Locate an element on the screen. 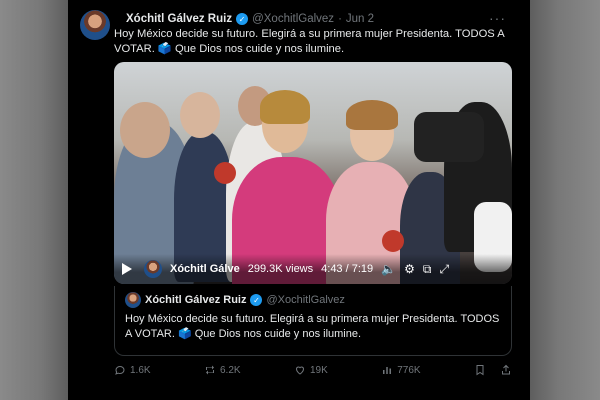 The image size is (600, 400). quoted-verified-badge-icon: ✓ is located at coordinates (256, 300).